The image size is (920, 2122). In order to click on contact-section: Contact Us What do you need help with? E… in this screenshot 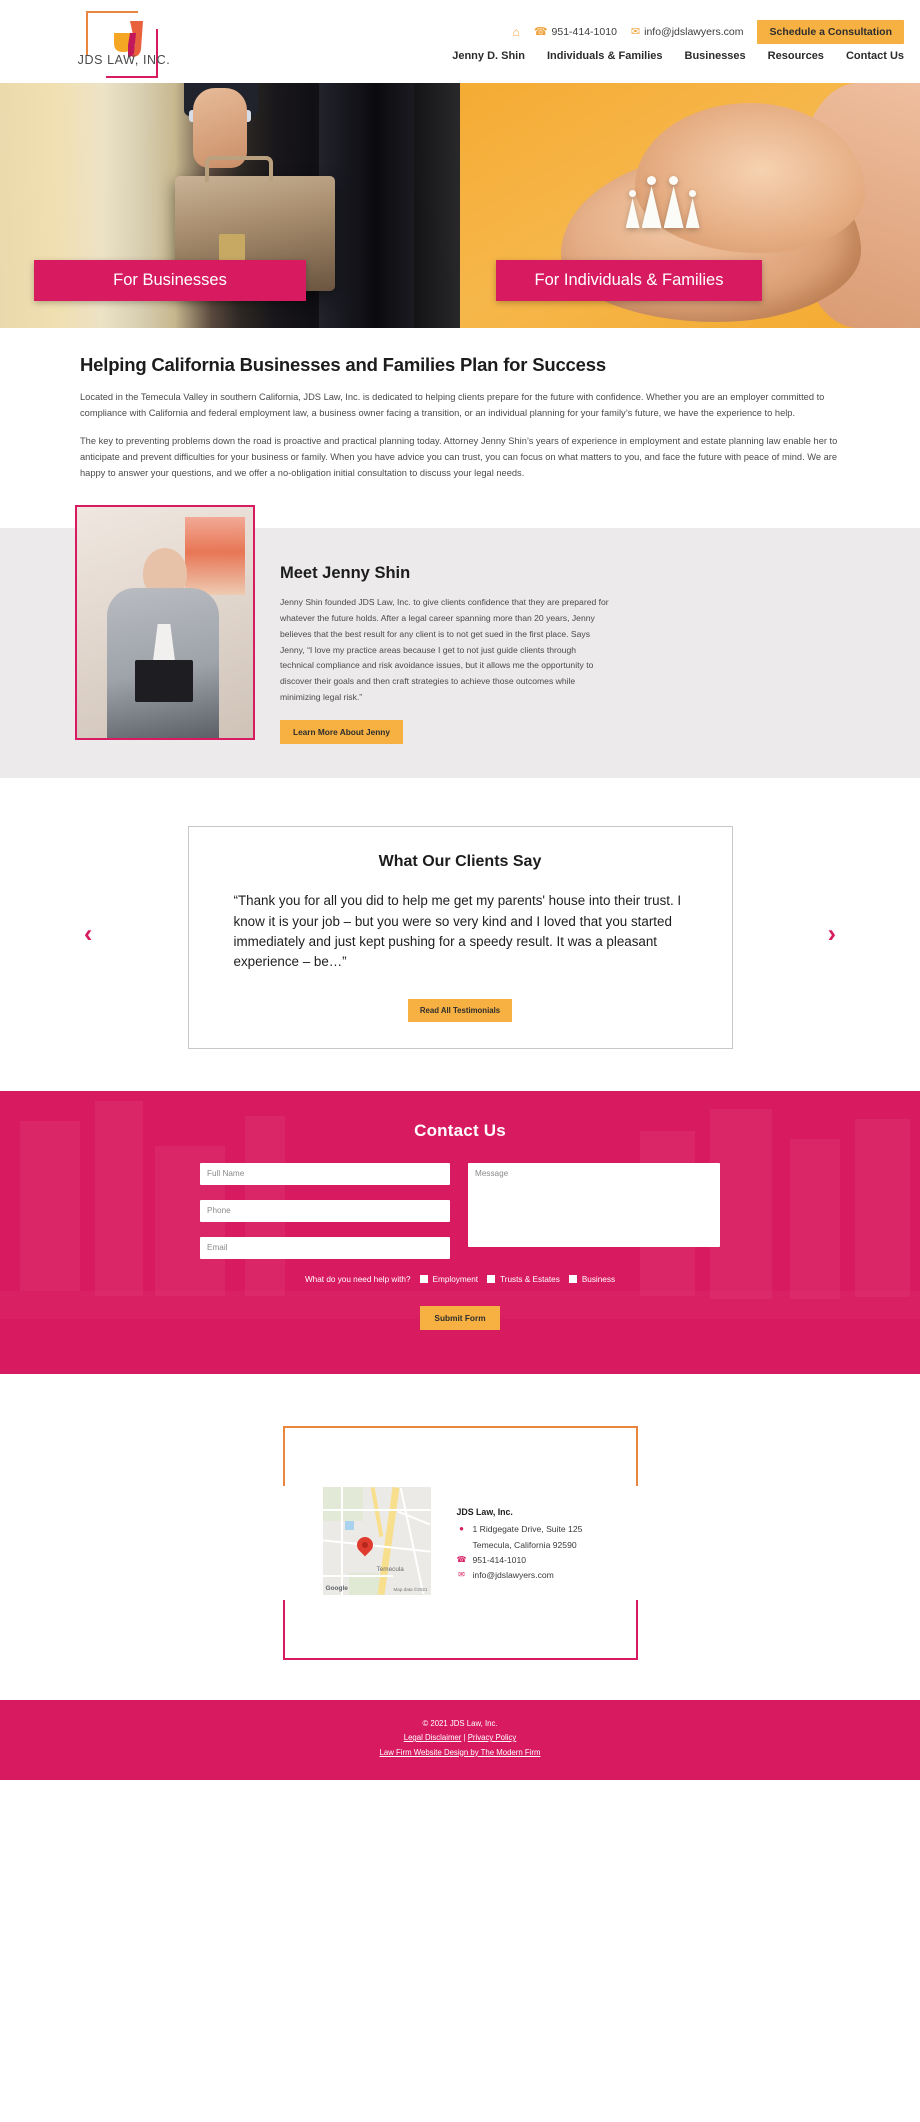, I will do `click(460, 1232)`.